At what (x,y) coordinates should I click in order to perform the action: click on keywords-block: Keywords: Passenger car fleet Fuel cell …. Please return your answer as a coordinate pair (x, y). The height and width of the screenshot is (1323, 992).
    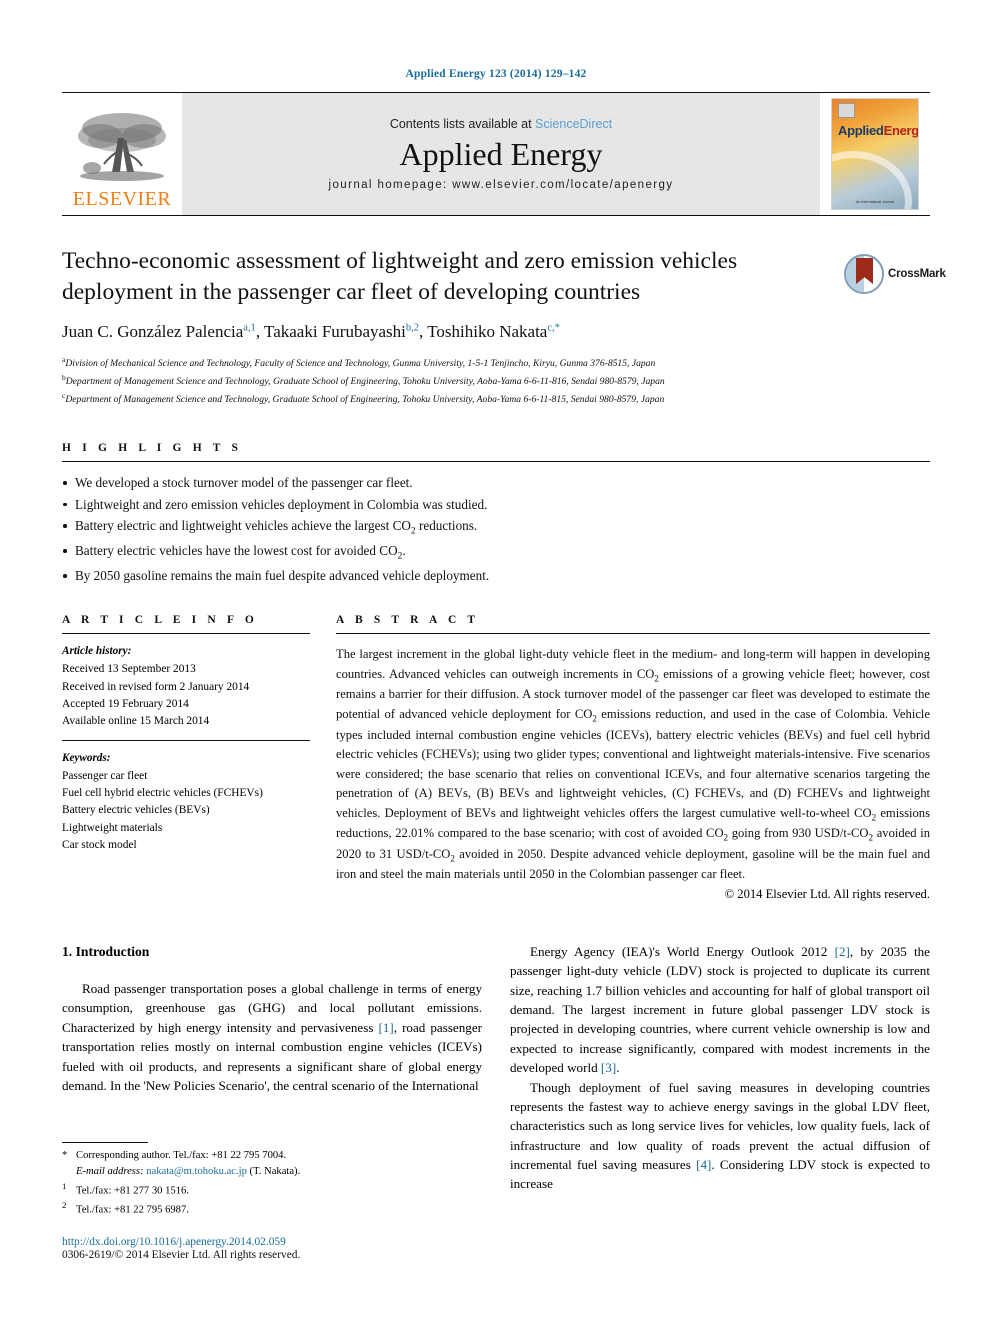
    Looking at the image, I should click on (186, 802).